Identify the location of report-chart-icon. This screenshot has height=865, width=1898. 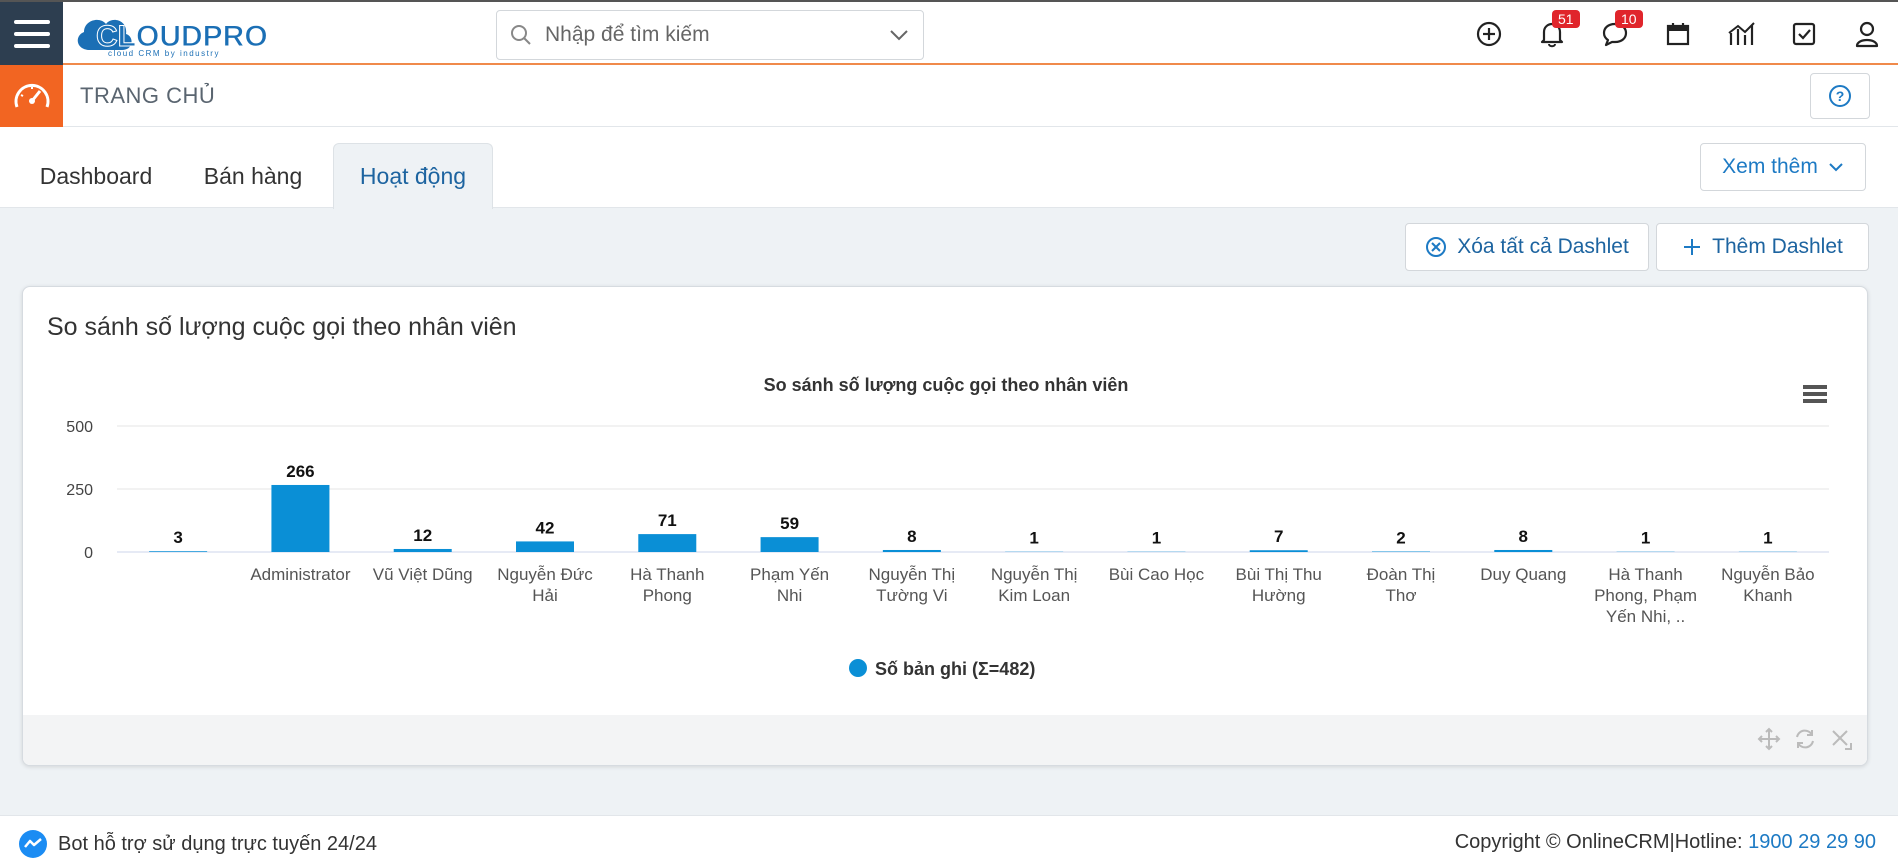
(1740, 33).